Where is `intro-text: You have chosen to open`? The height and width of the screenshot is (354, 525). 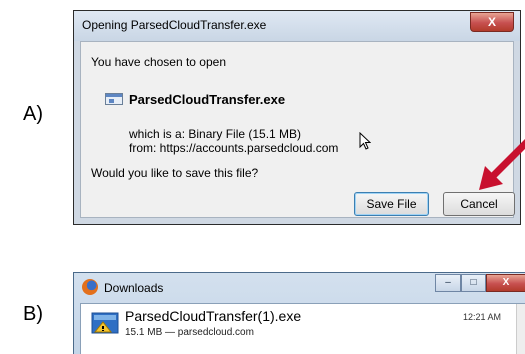 intro-text: You have chosen to open is located at coordinates (159, 62).